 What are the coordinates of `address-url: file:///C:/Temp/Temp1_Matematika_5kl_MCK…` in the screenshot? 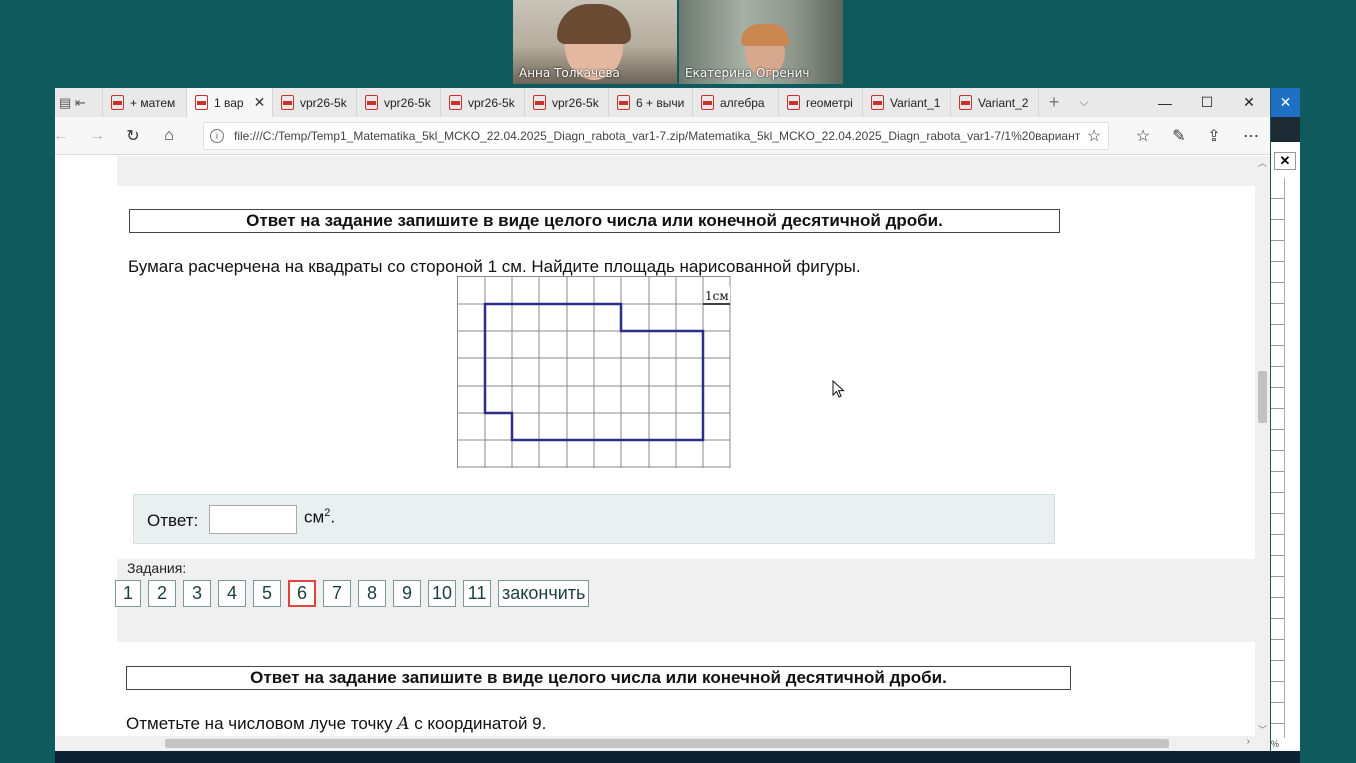 It's located at (657, 136).